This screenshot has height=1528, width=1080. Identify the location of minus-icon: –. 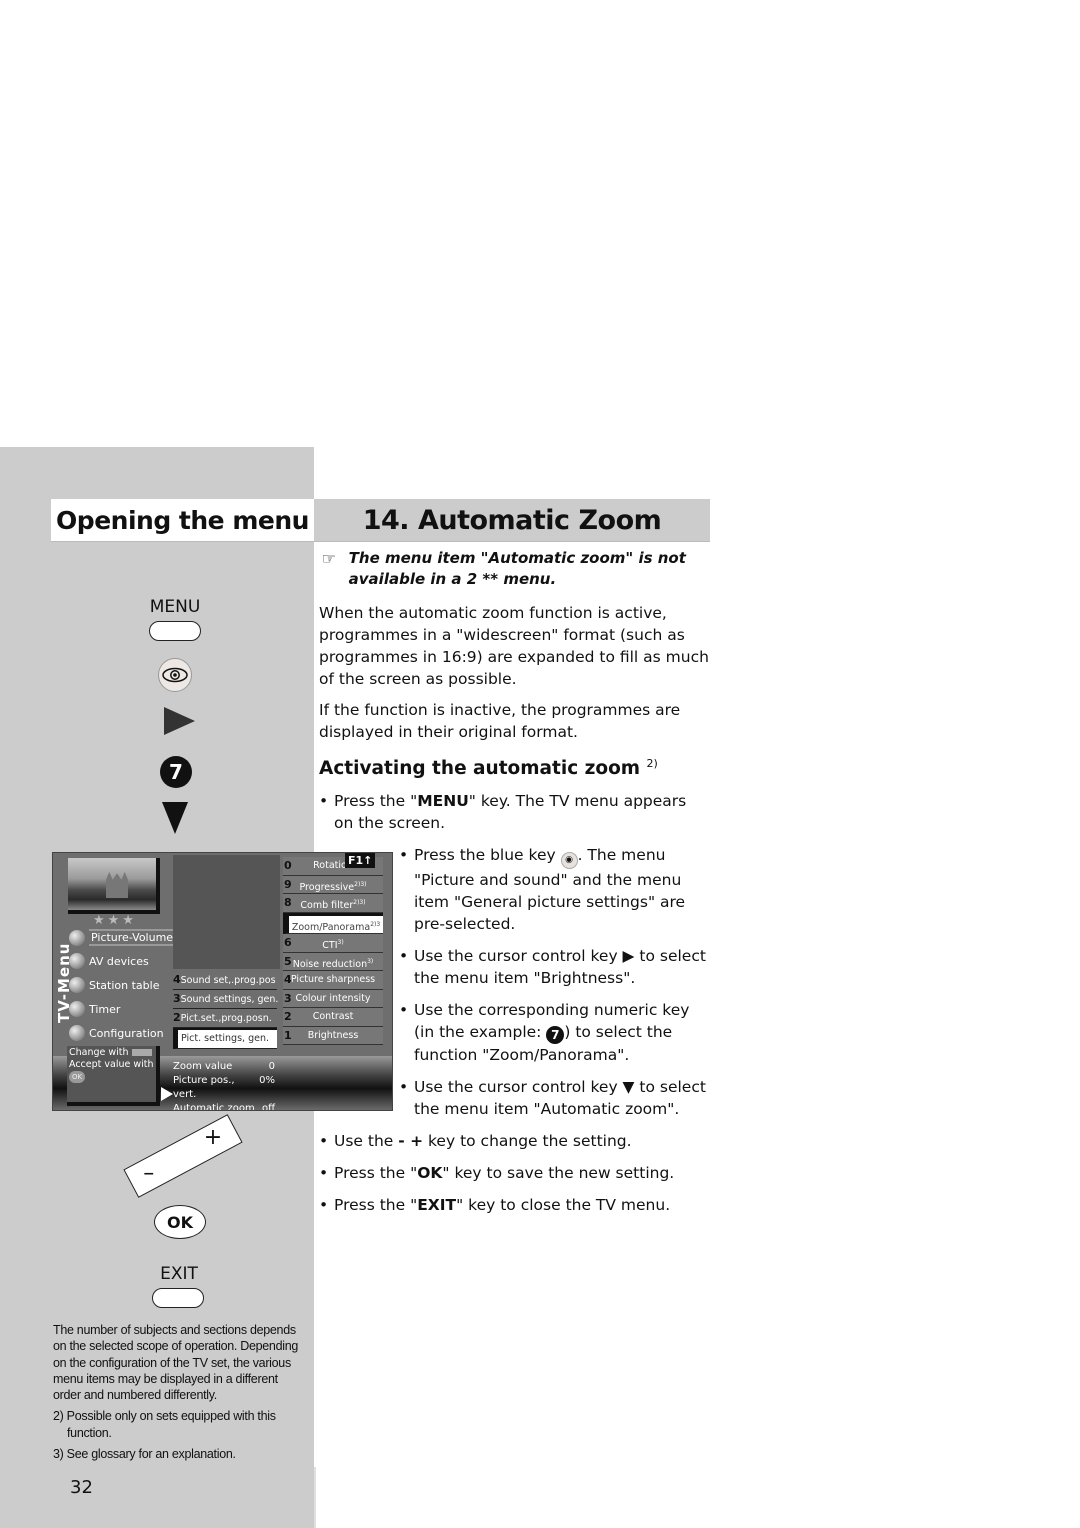
(149, 1174).